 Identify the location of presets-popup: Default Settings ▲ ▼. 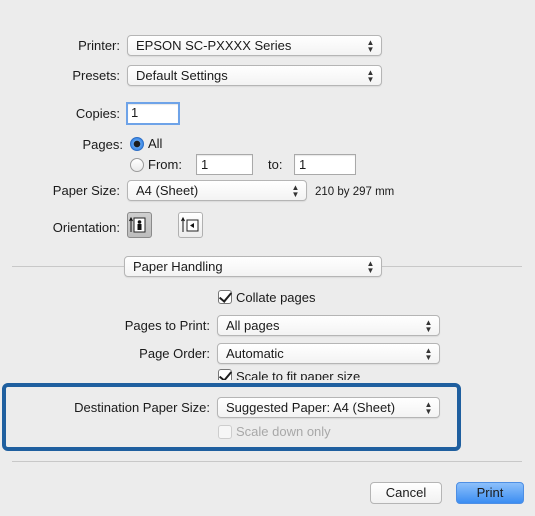
(254, 75).